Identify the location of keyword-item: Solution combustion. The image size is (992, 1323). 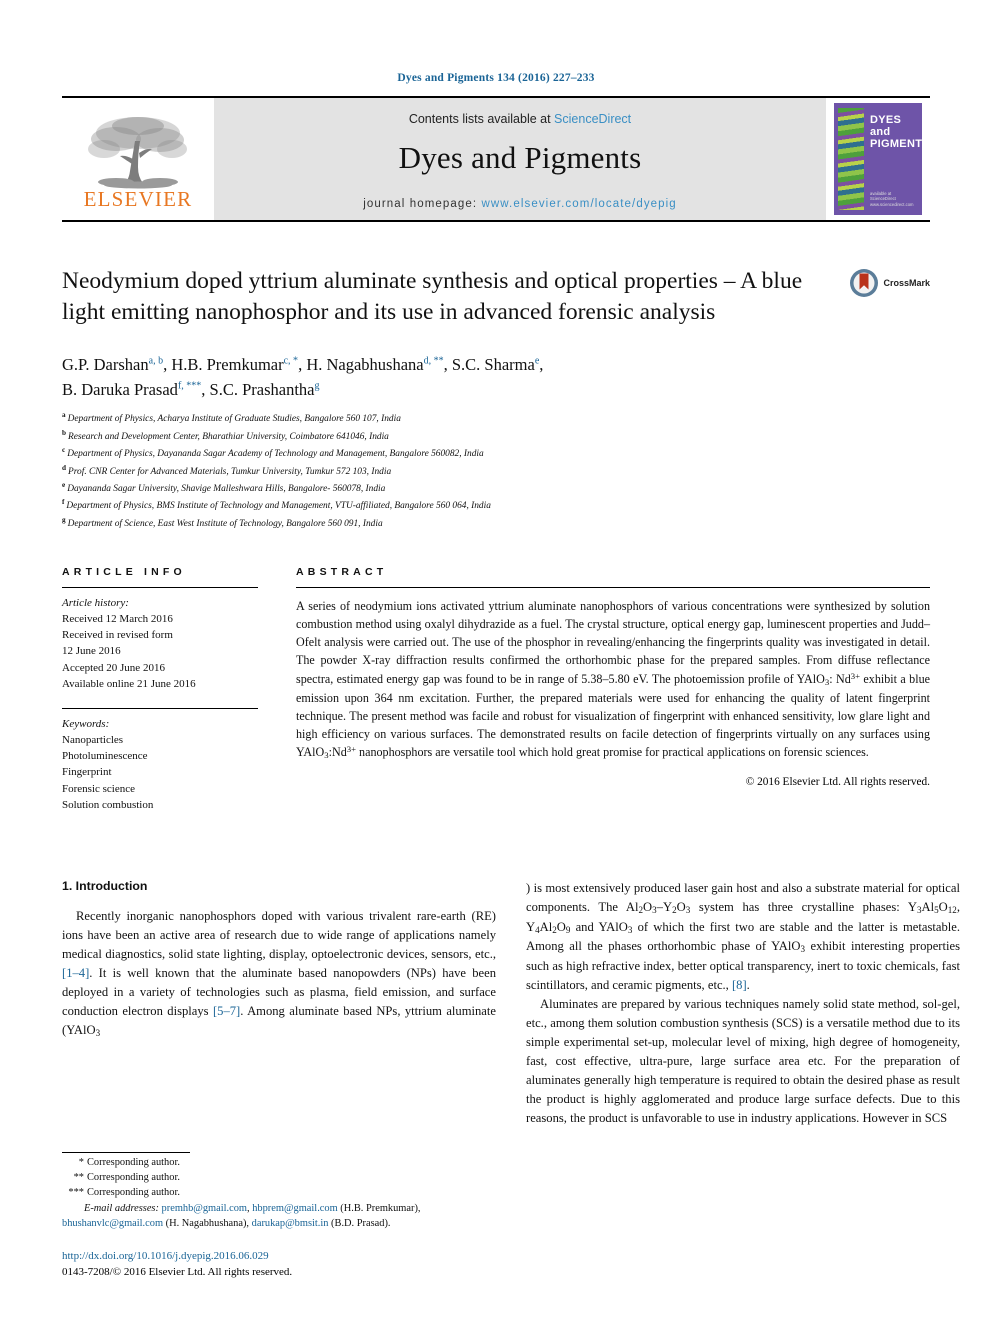
(108, 804).